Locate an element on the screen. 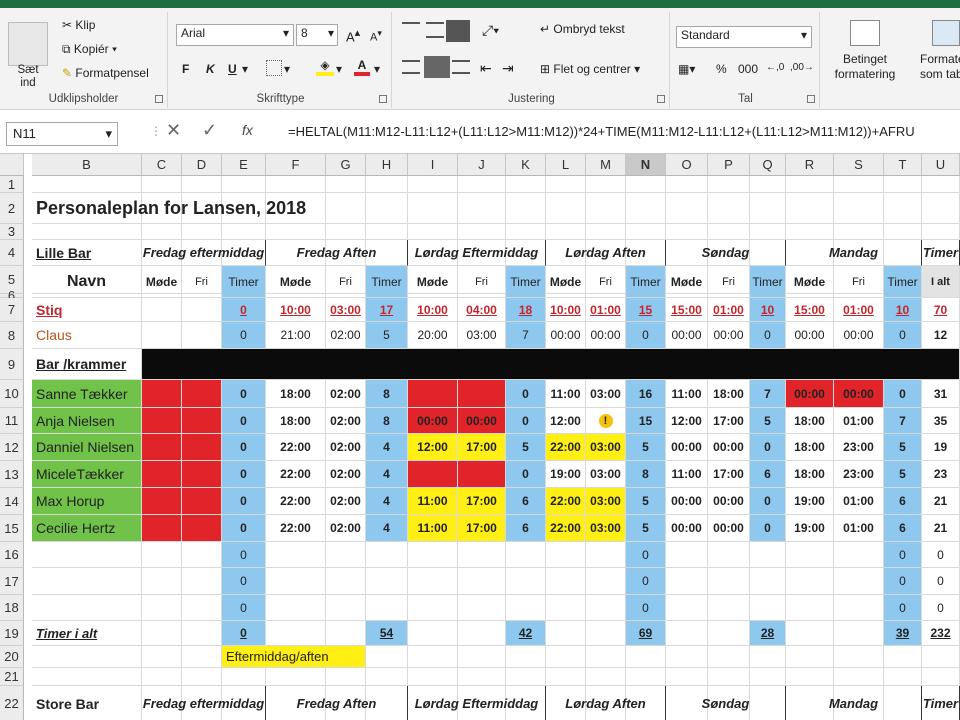 Image resolution: width=960 pixels, height=720 pixels. cell-q13: 6 is located at coordinates (768, 474).